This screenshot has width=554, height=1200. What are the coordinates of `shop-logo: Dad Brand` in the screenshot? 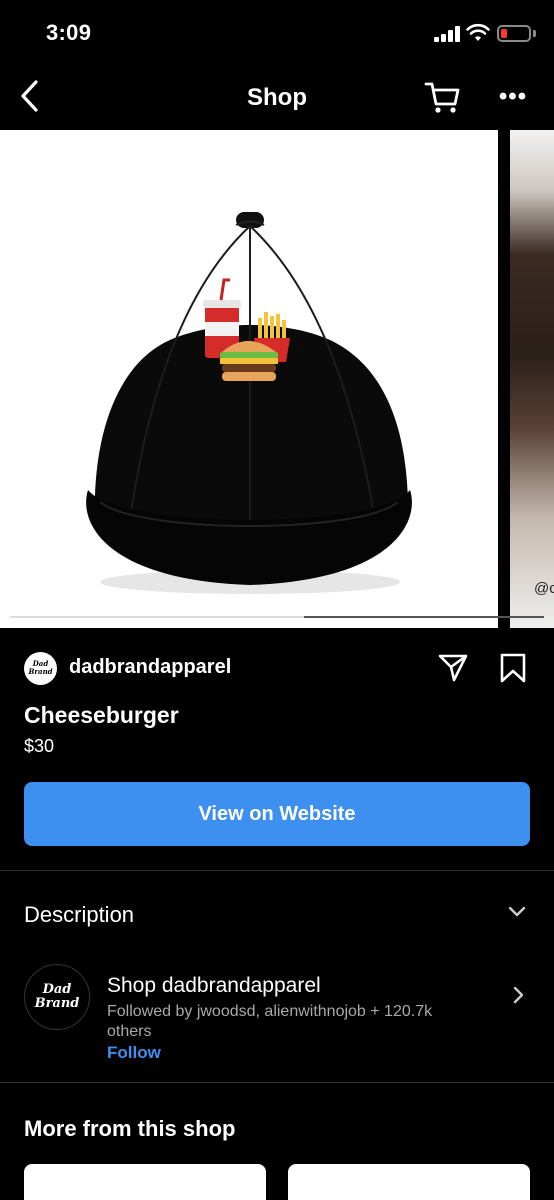 It's located at (57, 997).